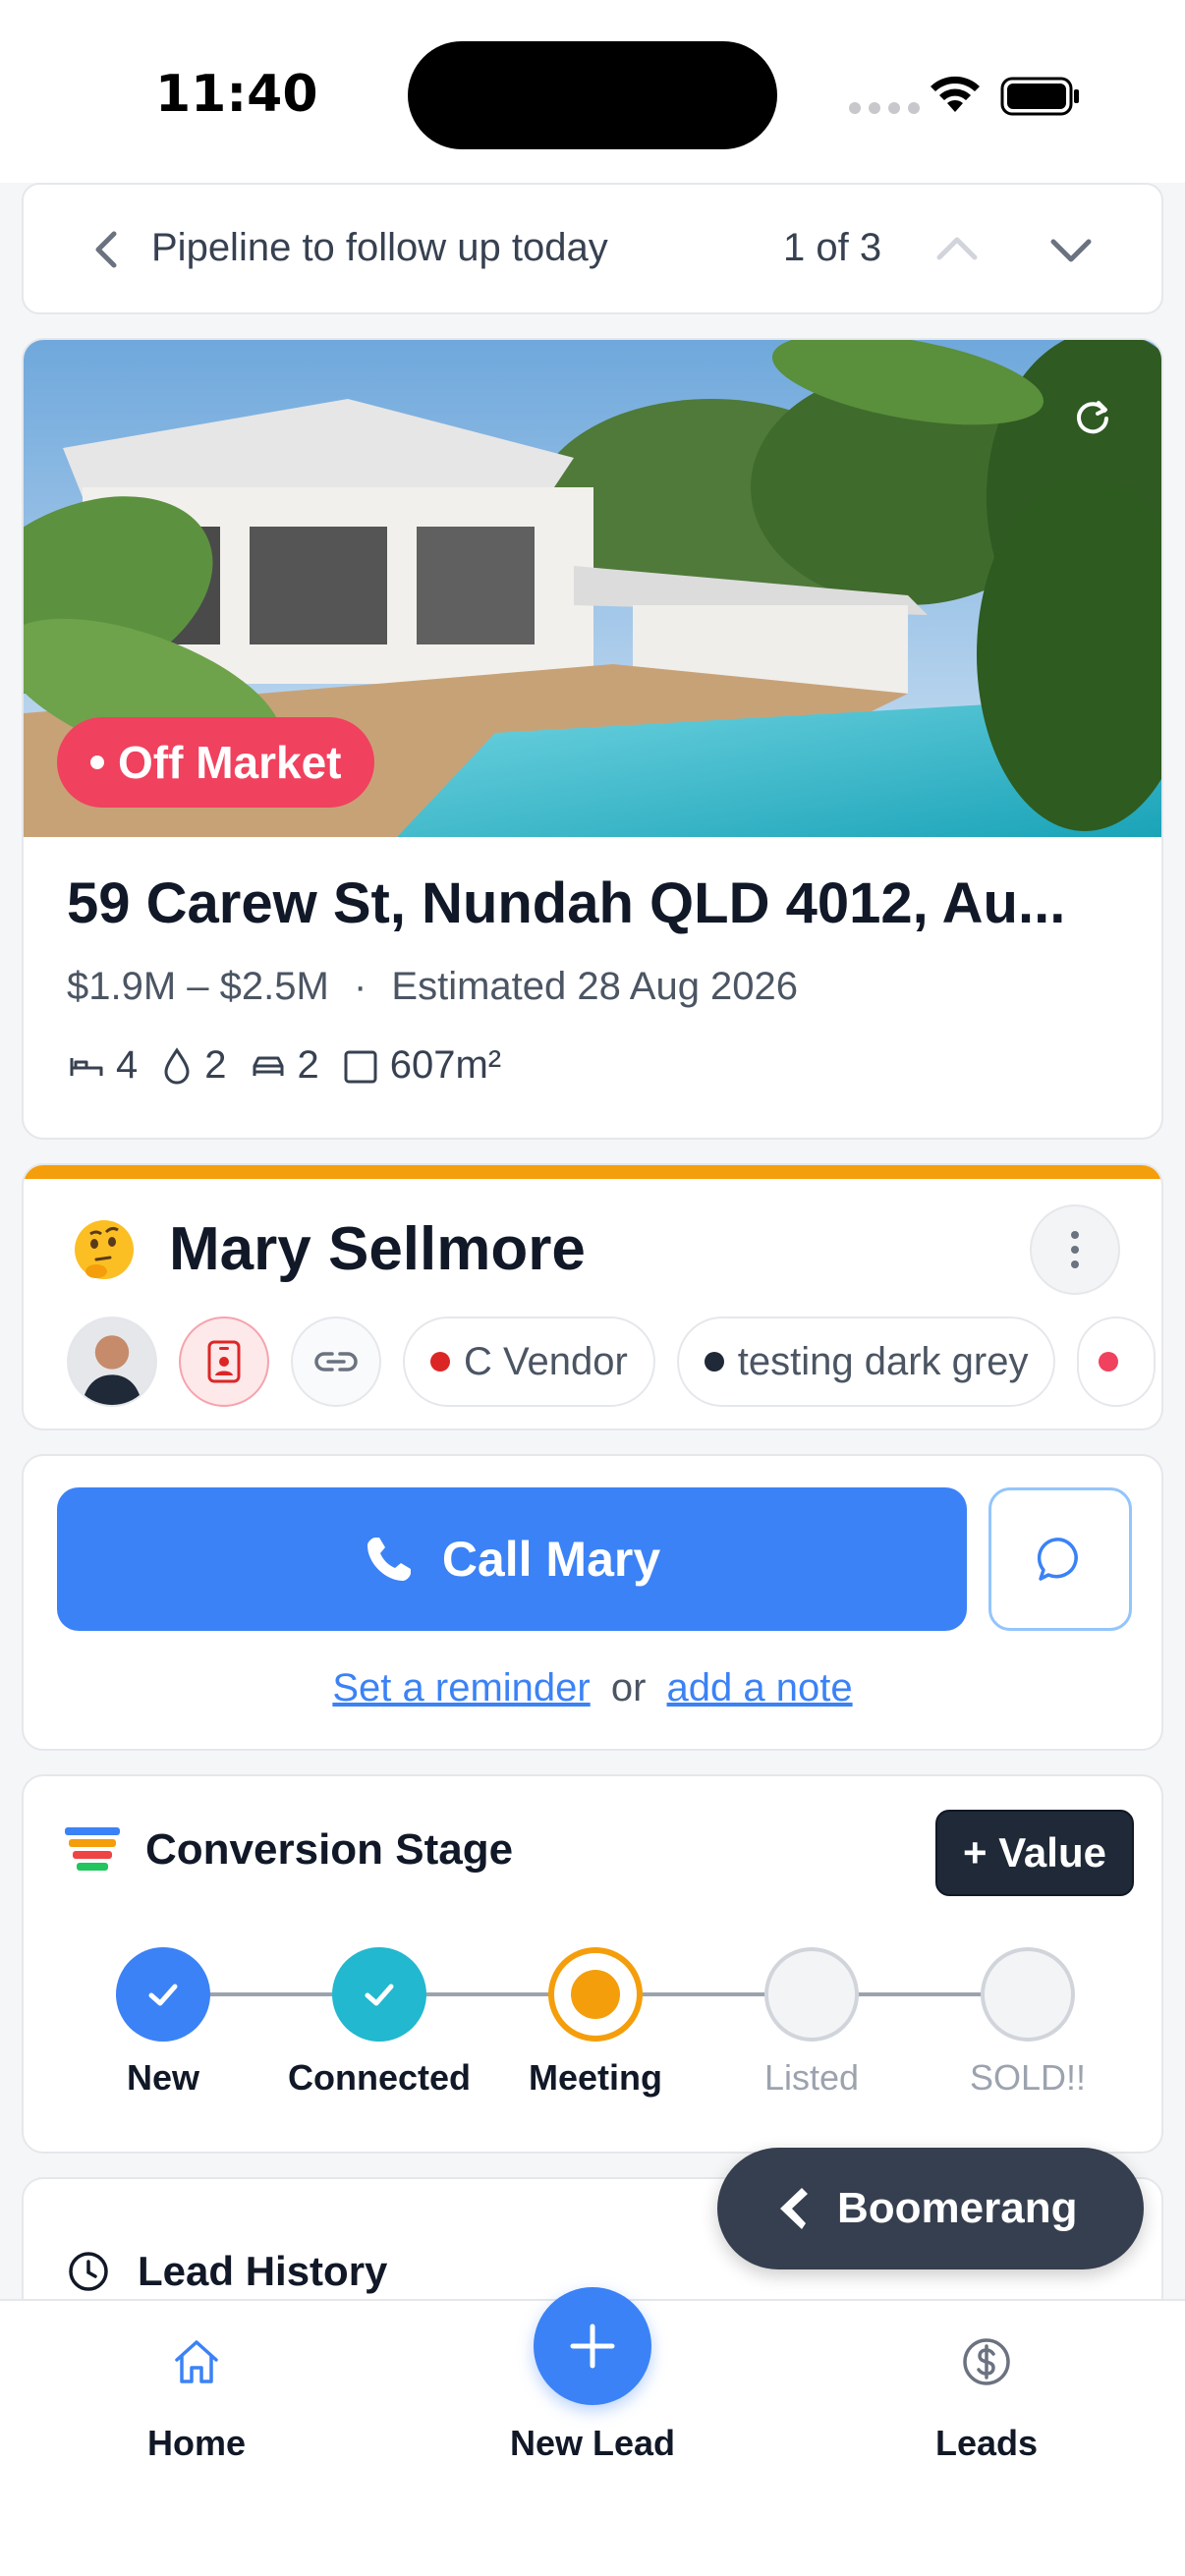 This screenshot has width=1185, height=2576. Describe the element at coordinates (87, 1066) in the screenshot. I see `bed-icon` at that location.